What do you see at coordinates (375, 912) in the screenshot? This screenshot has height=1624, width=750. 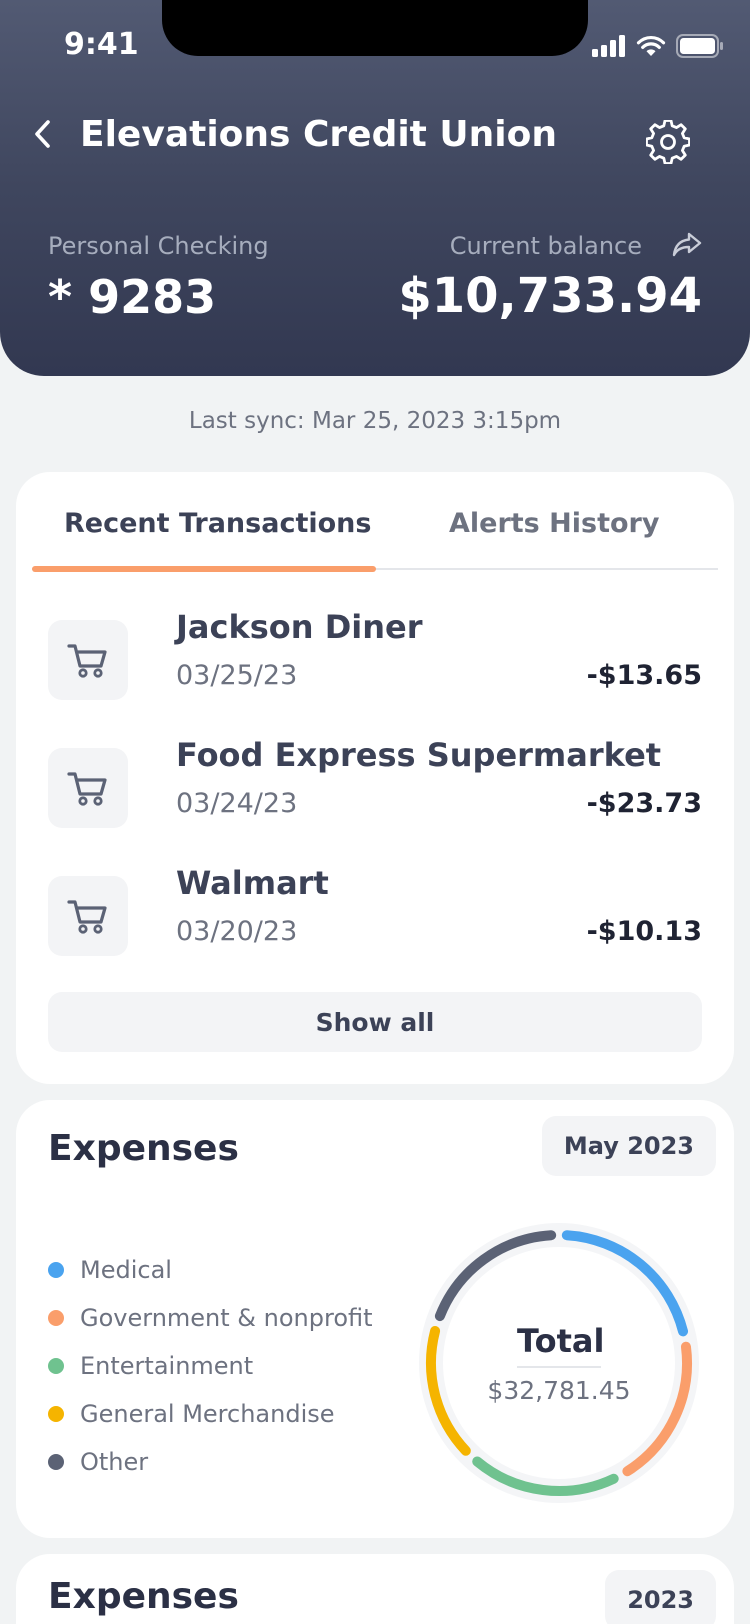 I see `transaction-row: Walmart 03/20/23 -$10.13` at bounding box center [375, 912].